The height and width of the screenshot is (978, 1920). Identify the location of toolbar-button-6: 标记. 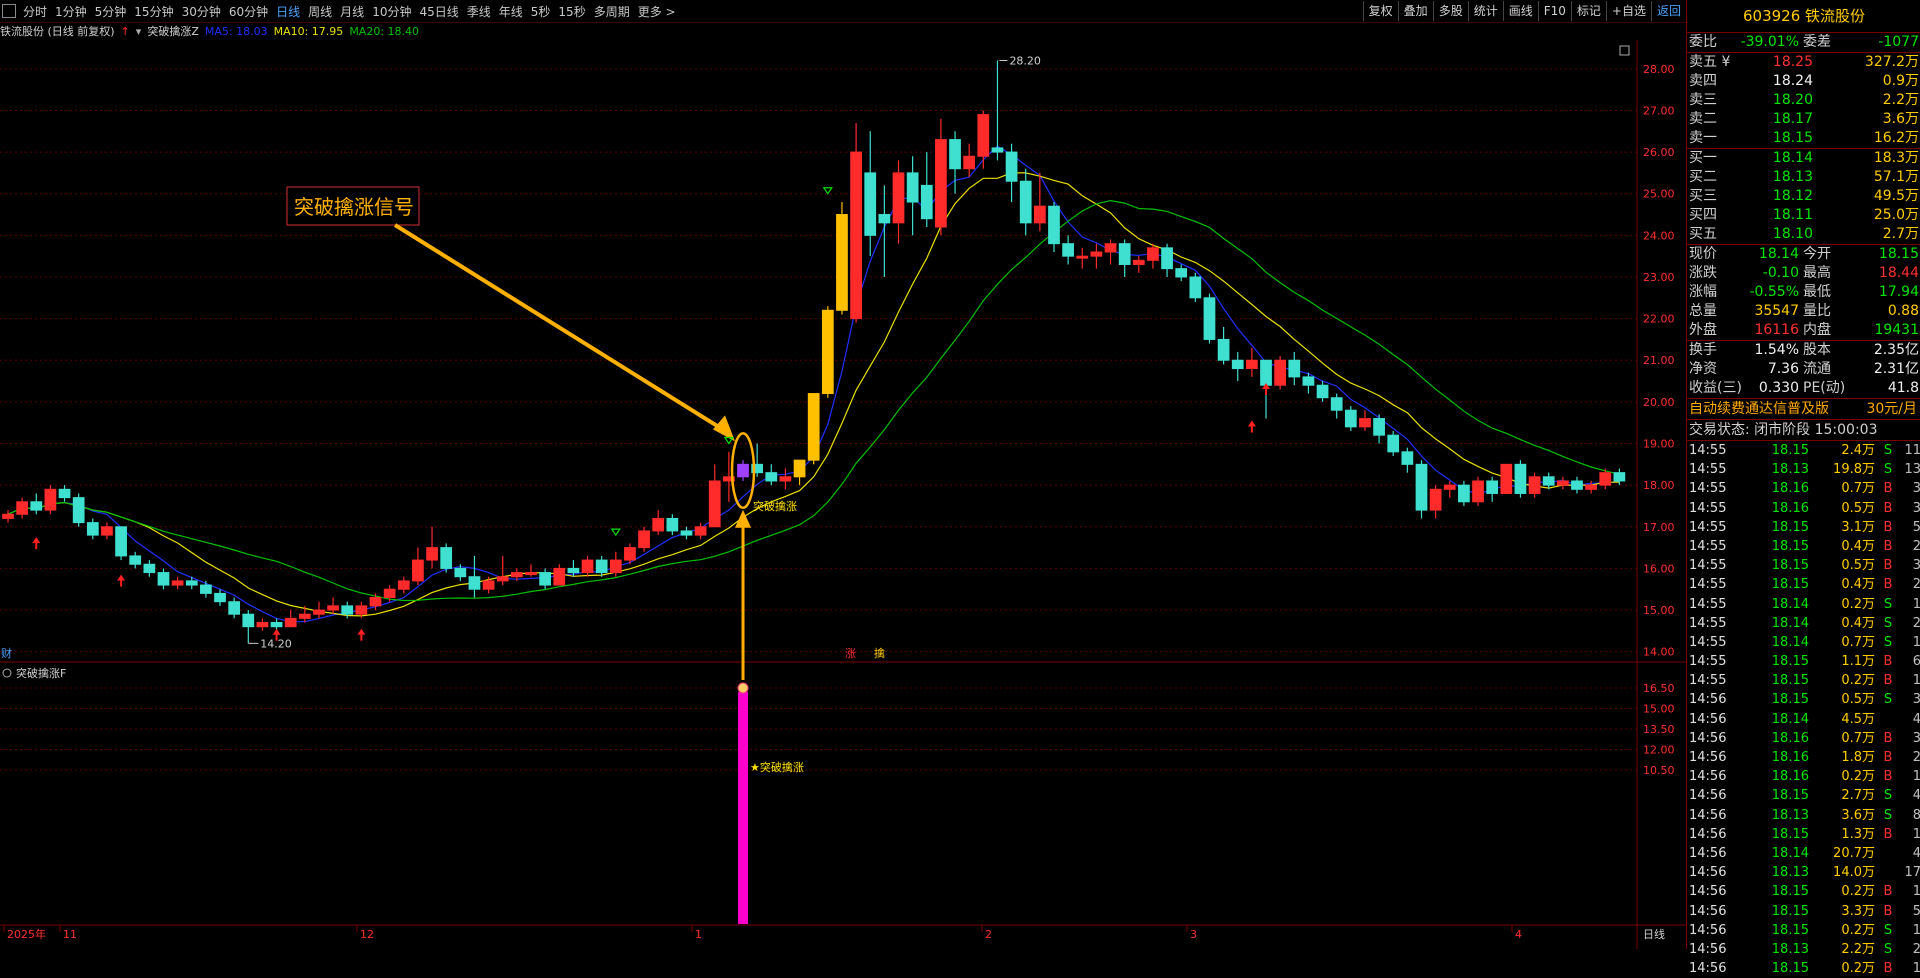
(1588, 11).